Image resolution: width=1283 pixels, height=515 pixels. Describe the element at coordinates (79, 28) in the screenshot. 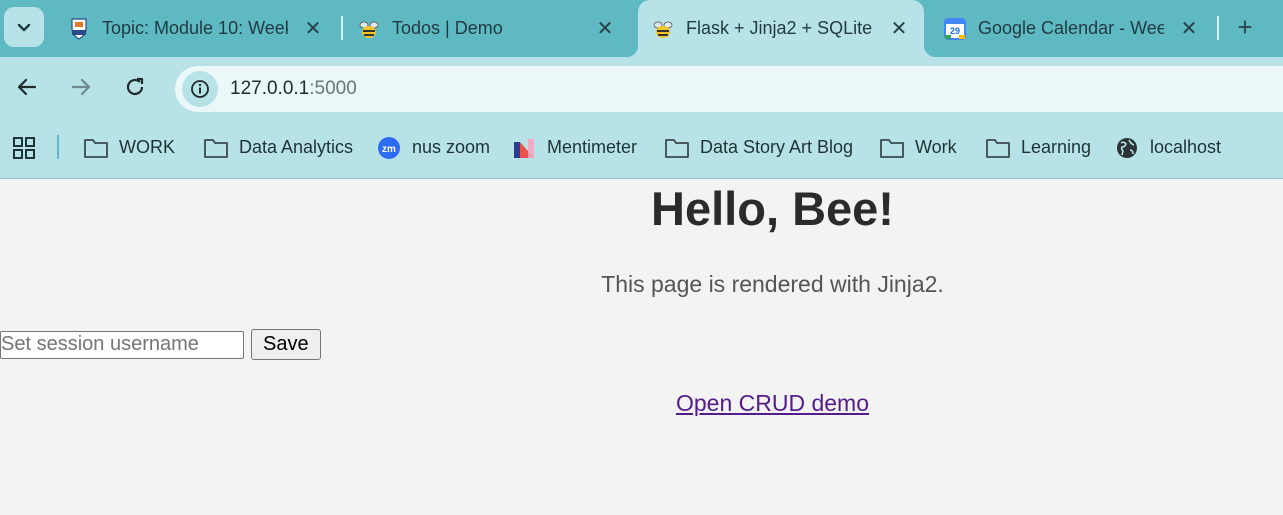

I see `nus-logo-icon` at that location.